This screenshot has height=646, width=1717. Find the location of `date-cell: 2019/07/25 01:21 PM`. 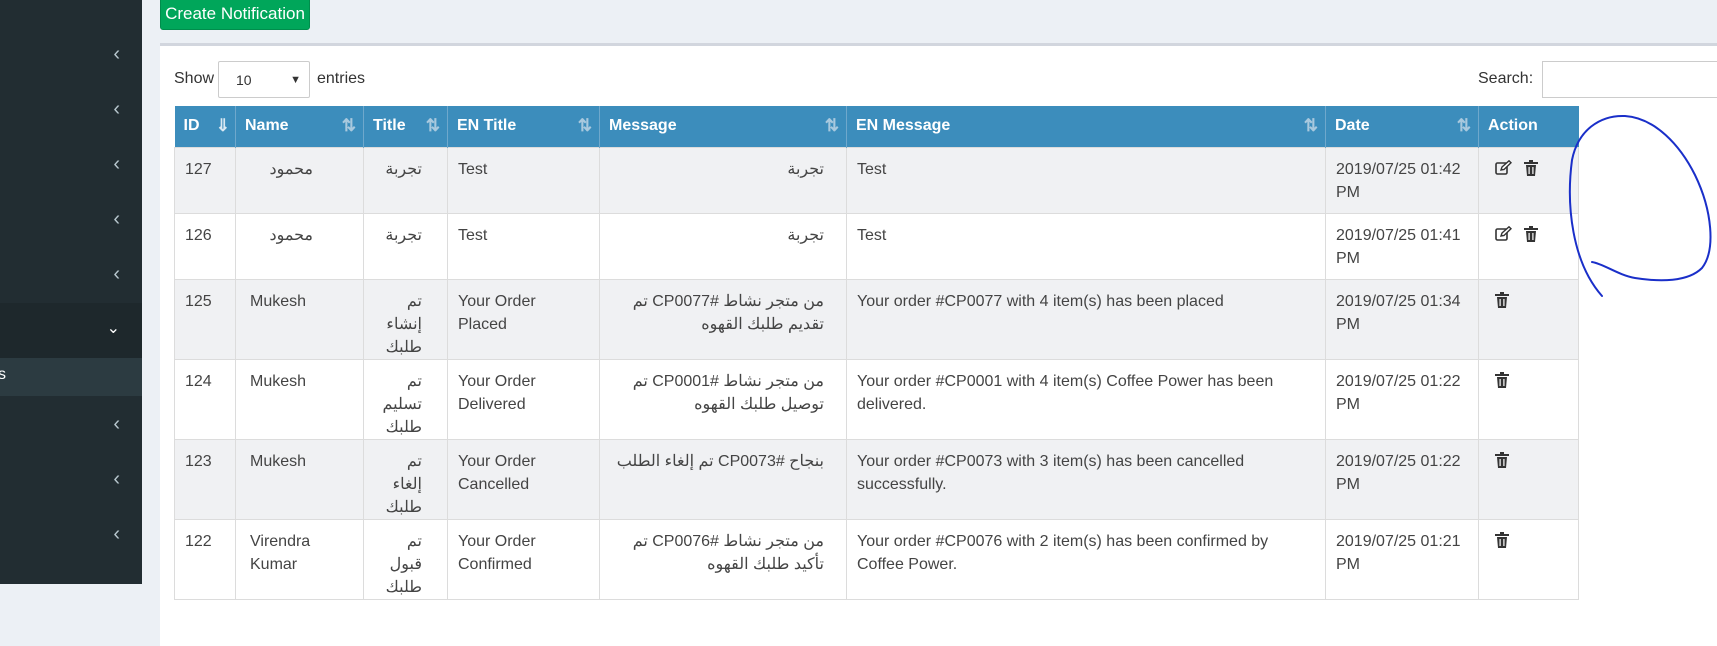

date-cell: 2019/07/25 01:21 PM is located at coordinates (1402, 559).